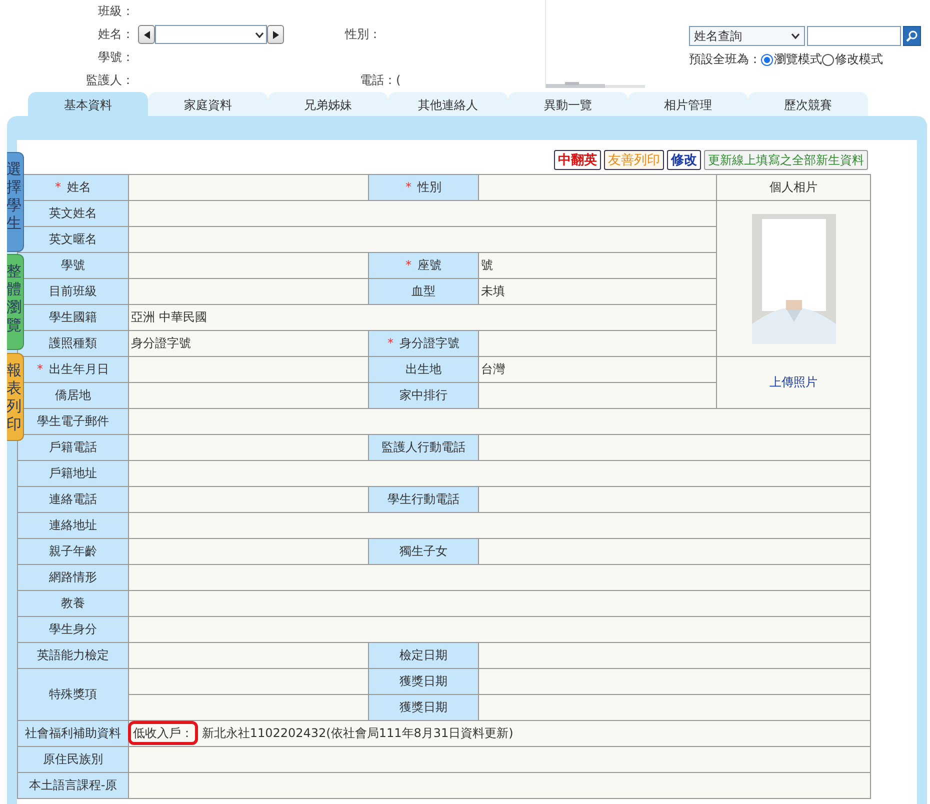 This screenshot has height=804, width=930. Describe the element at coordinates (852, 59) in the screenshot. I see `mode-radio: 修改模式` at that location.